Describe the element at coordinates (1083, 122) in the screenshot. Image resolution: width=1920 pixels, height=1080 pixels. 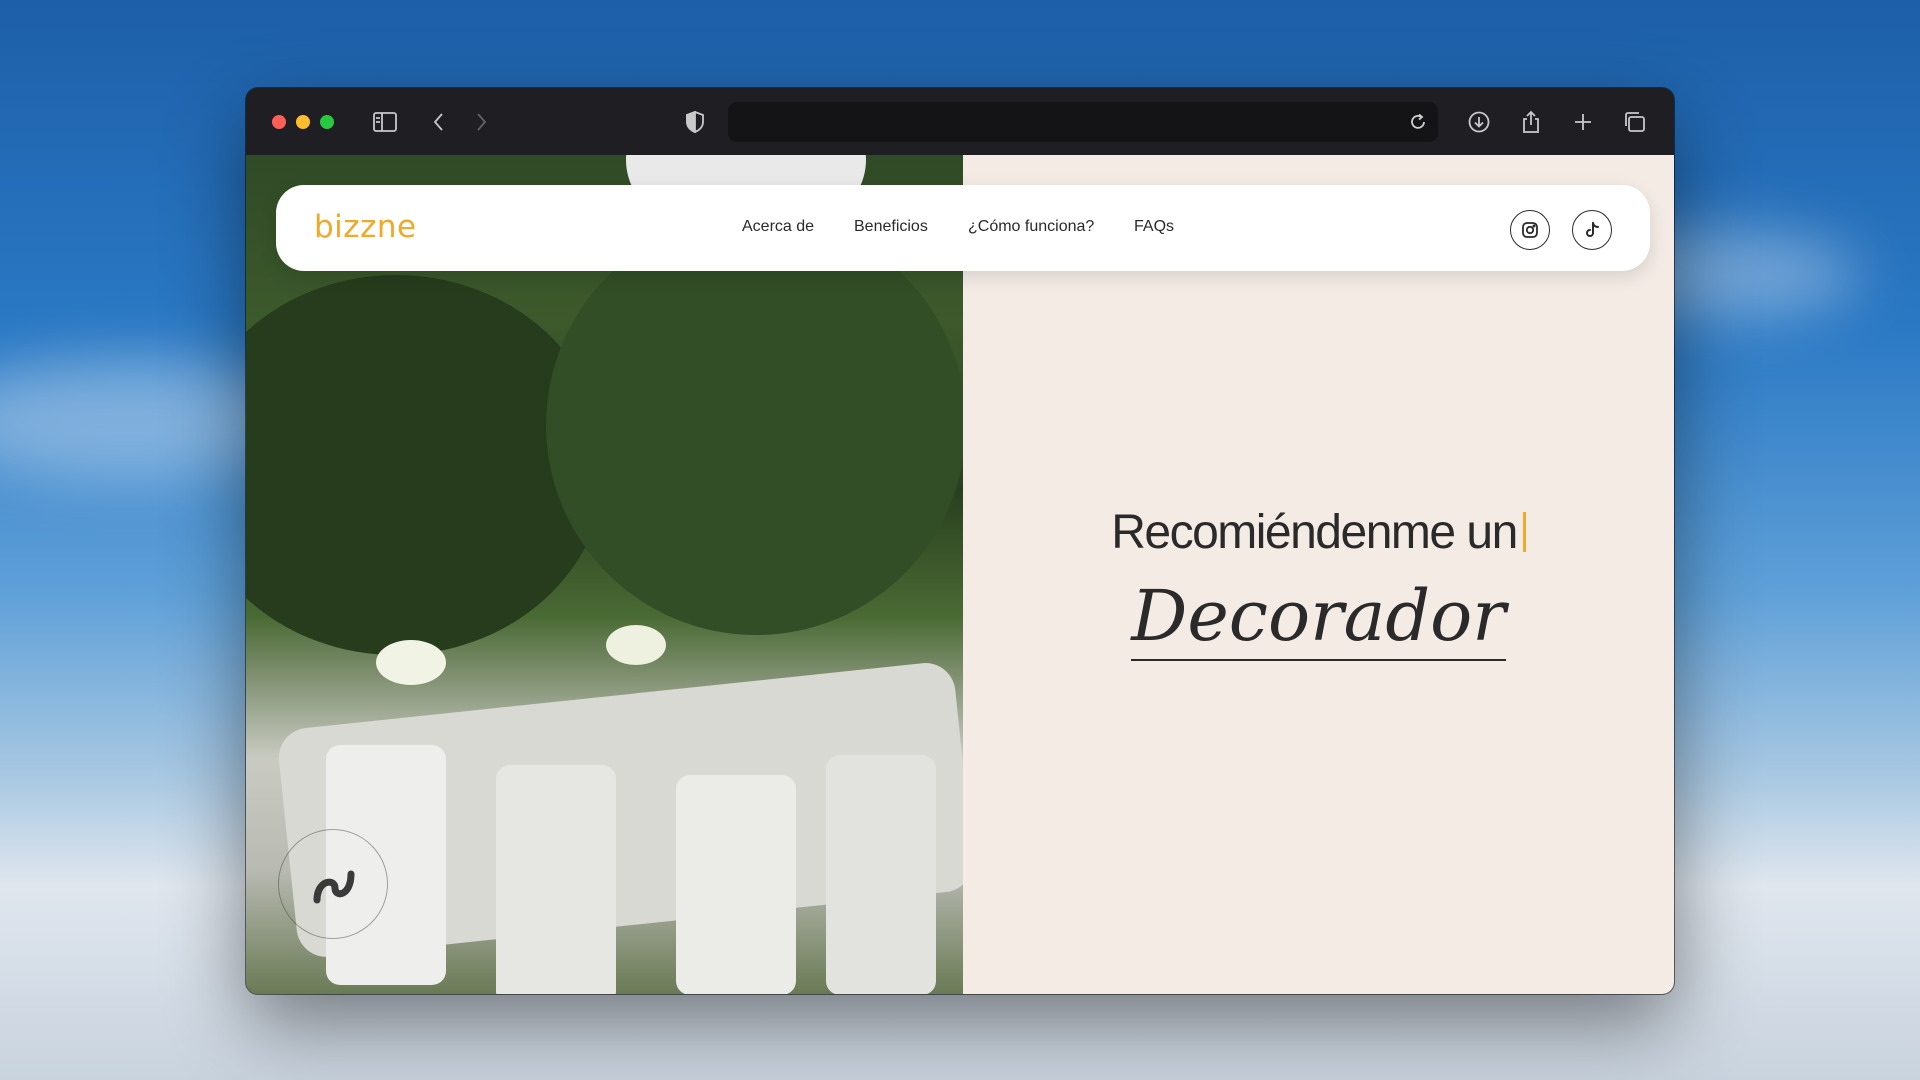
I see `address-bar` at that location.